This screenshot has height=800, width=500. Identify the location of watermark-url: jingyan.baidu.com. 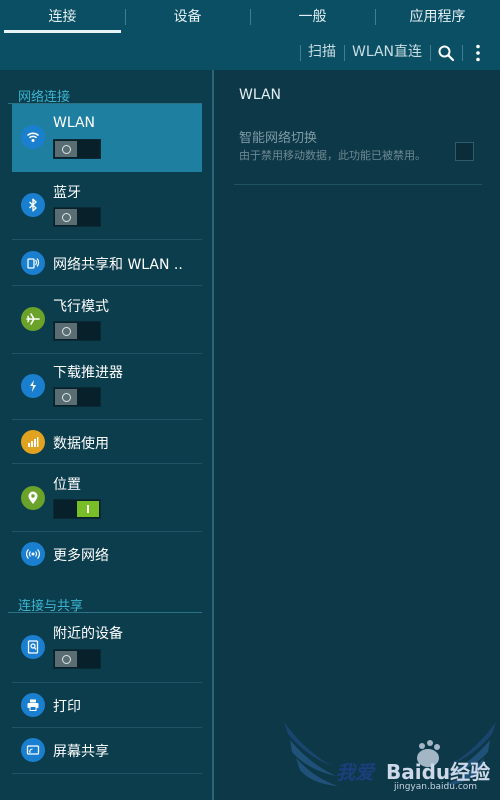
(436, 787).